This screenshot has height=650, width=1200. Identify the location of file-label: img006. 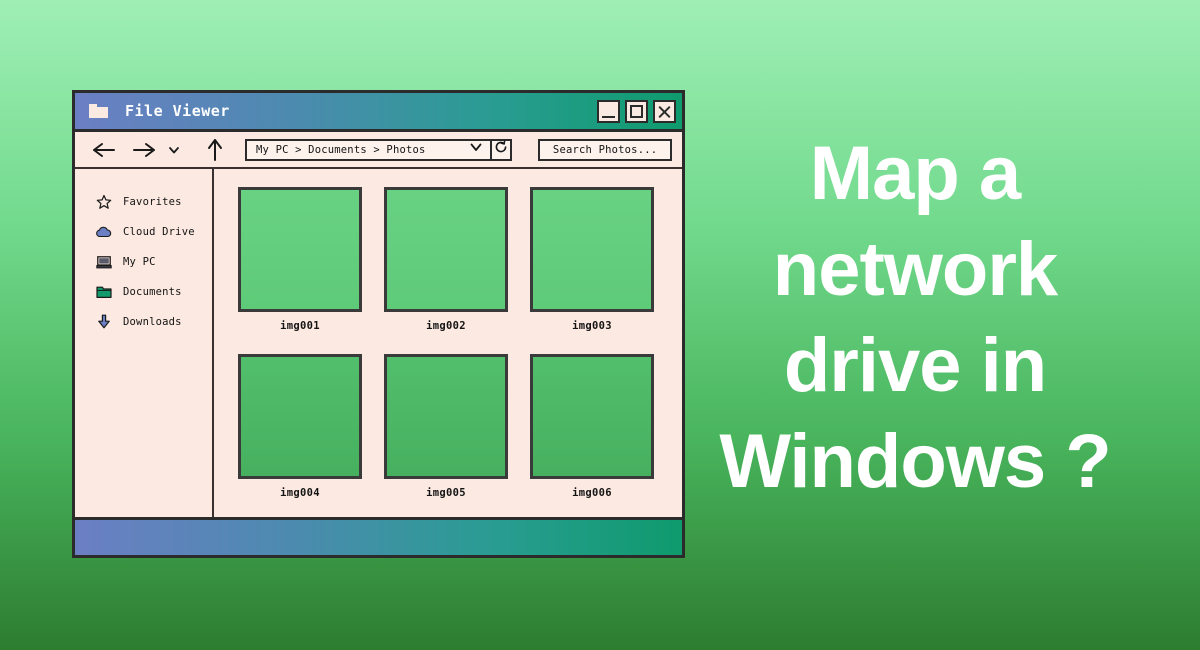
(592, 493).